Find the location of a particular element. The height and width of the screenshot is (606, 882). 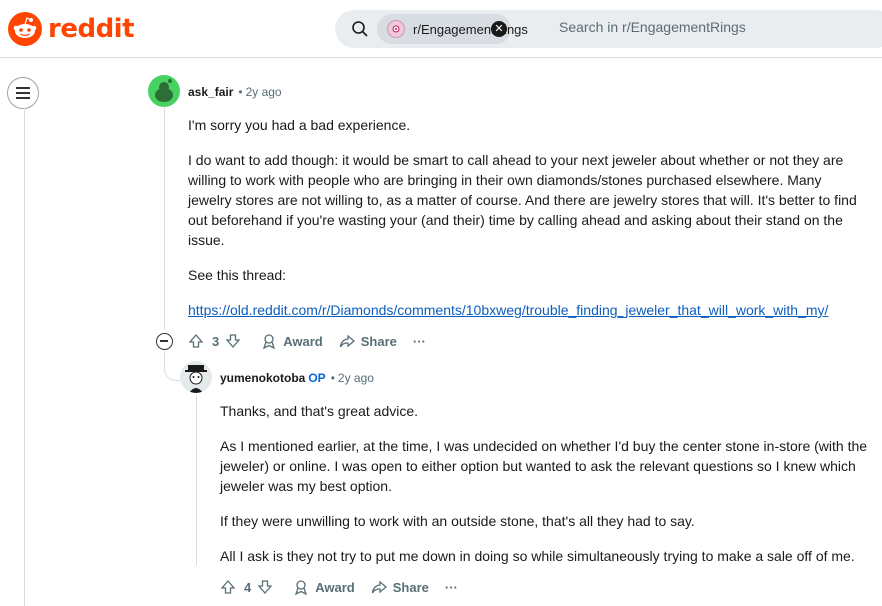

community-avatar-icon is located at coordinates (396, 29).